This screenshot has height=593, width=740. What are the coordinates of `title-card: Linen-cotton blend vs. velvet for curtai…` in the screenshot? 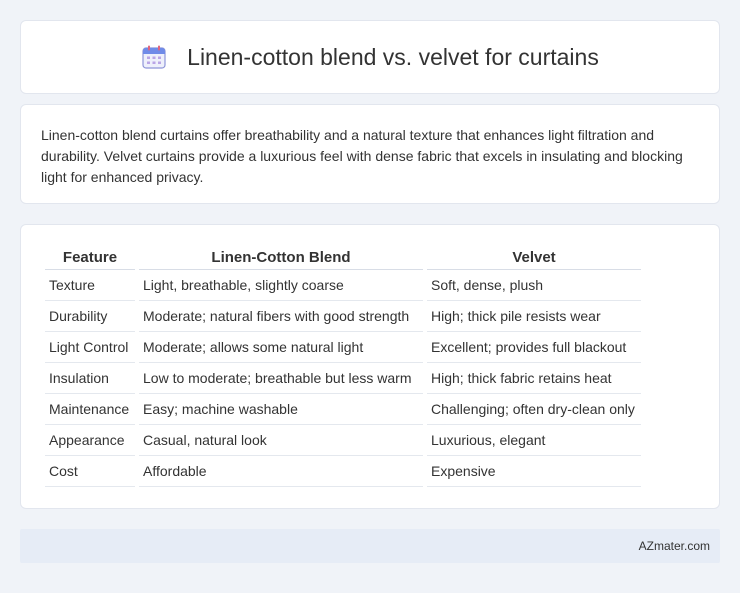 It's located at (370, 57).